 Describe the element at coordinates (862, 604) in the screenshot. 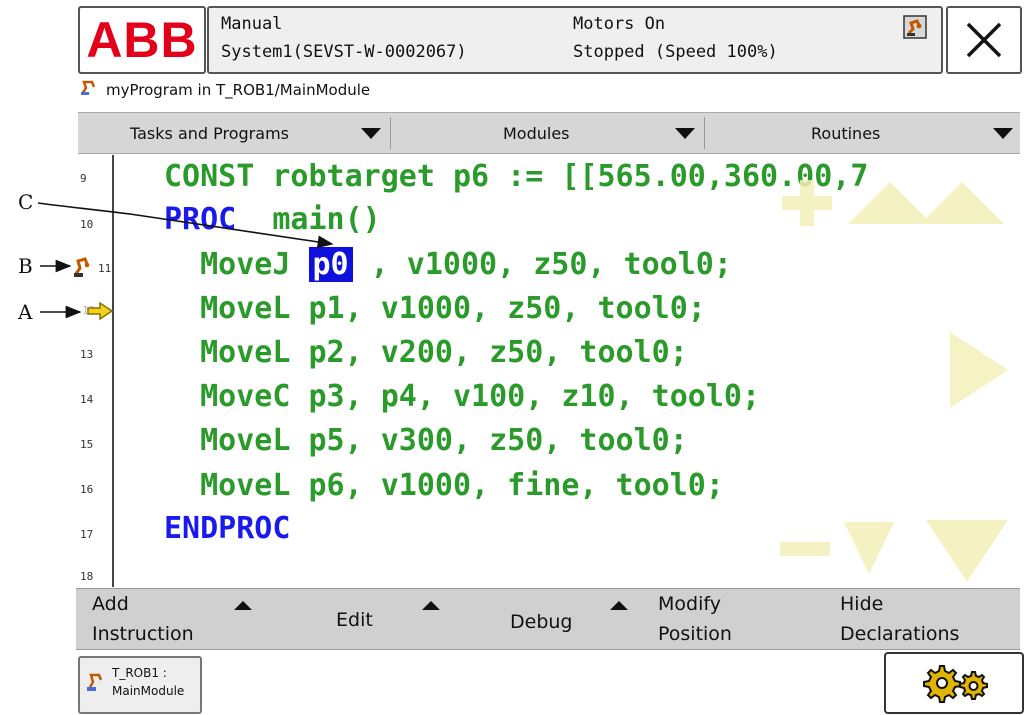

I see `menu-label: Hide` at that location.